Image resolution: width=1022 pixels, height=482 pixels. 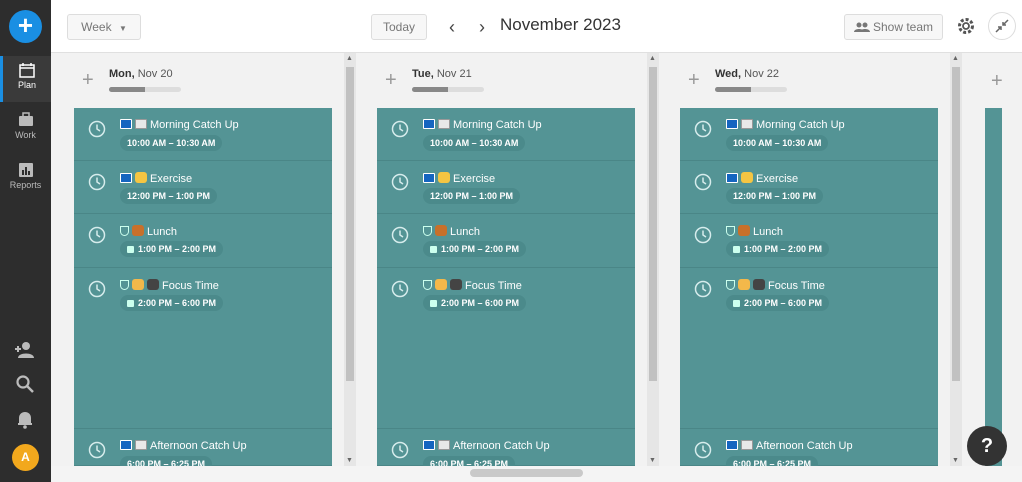 I want to click on event-title-text: Lunch, so click(x=162, y=232).